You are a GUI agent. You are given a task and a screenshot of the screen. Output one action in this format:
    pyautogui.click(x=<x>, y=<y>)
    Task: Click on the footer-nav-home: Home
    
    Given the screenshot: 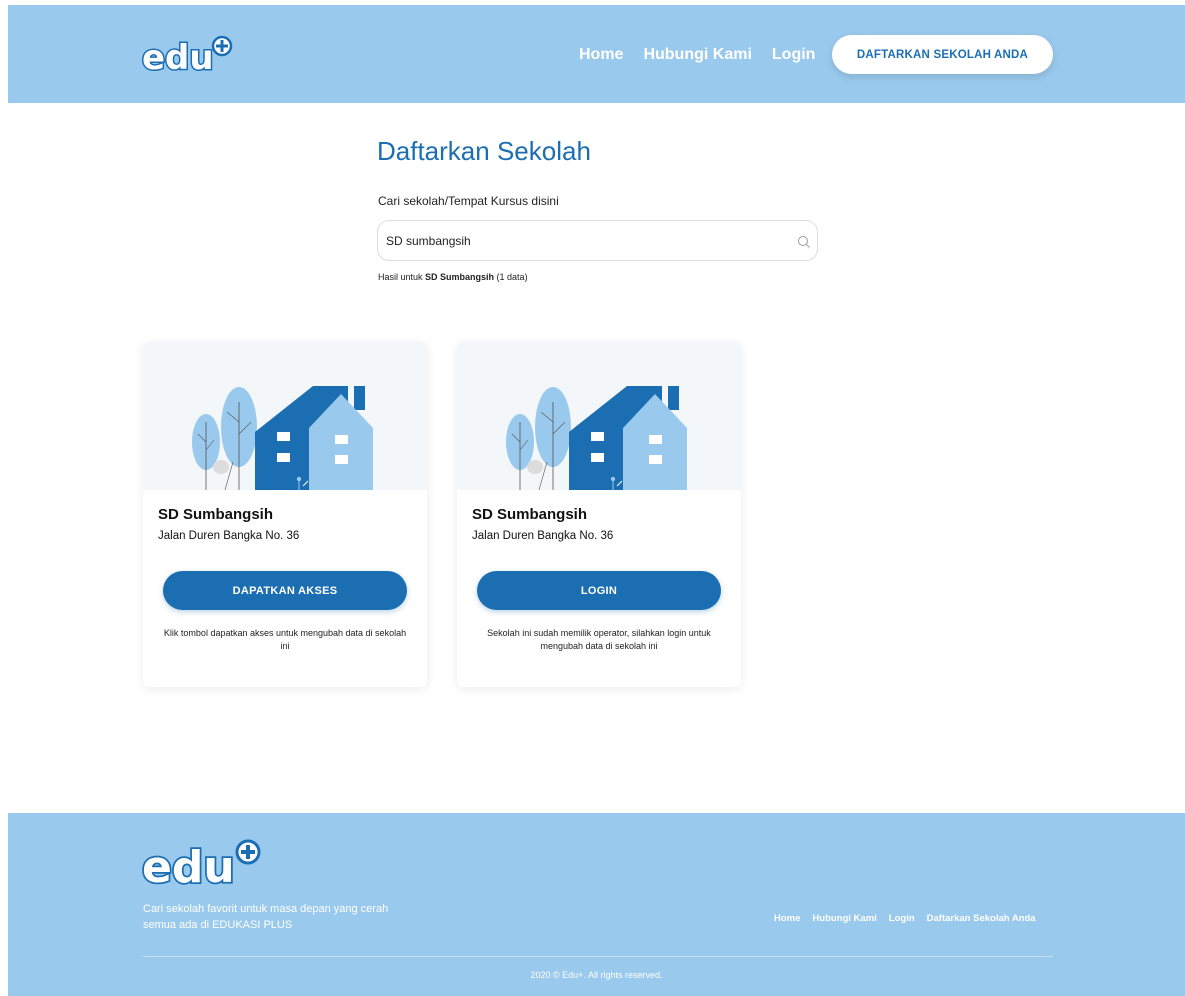 What is the action you would take?
    pyautogui.click(x=787, y=918)
    